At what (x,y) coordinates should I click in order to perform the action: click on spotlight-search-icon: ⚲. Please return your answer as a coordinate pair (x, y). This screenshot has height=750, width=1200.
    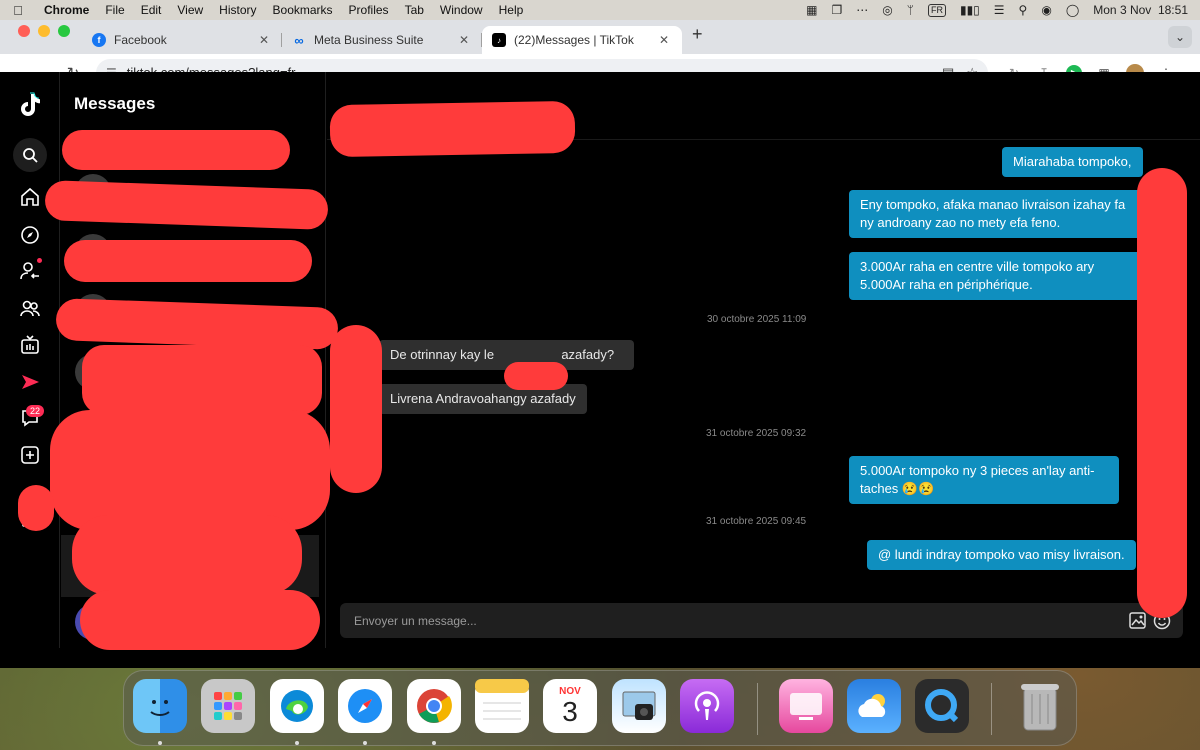
    Looking at the image, I should click on (1023, 10).